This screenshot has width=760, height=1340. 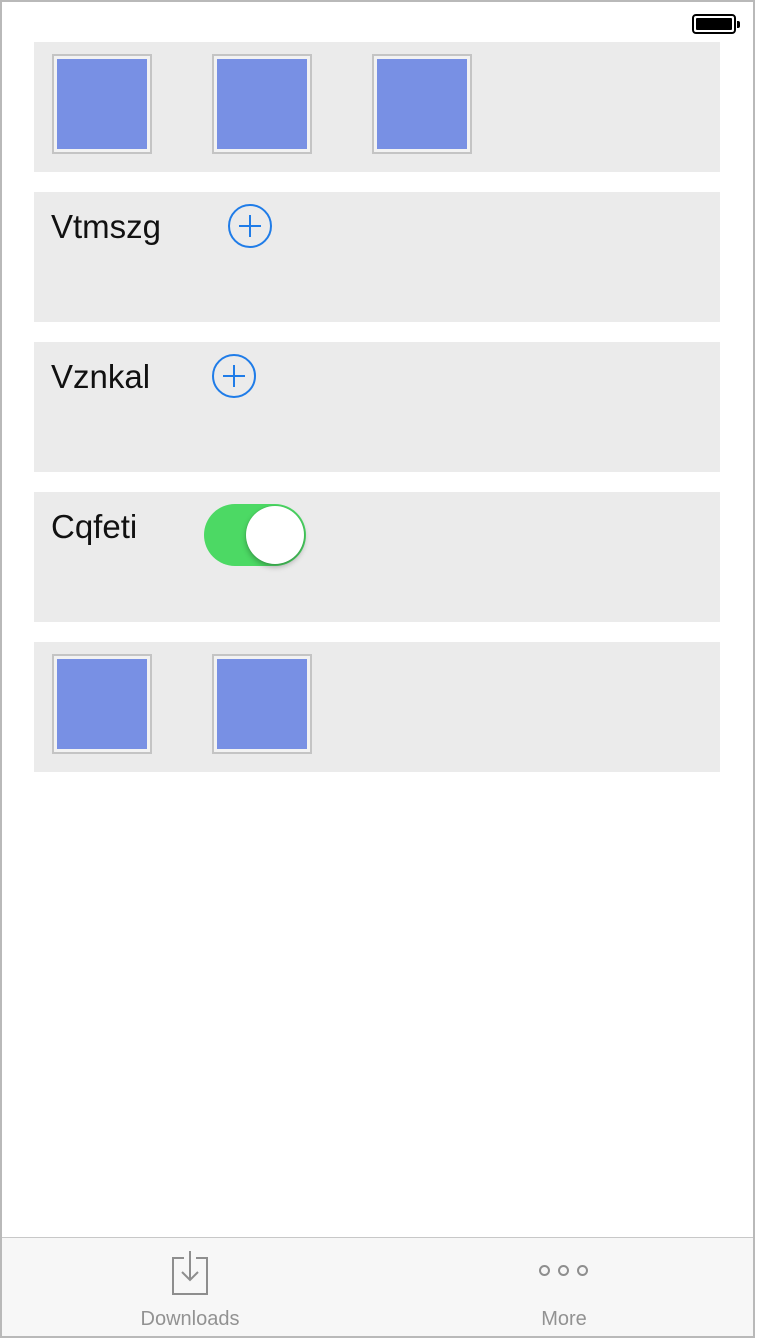 I want to click on toggle-knob, so click(x=275, y=535).